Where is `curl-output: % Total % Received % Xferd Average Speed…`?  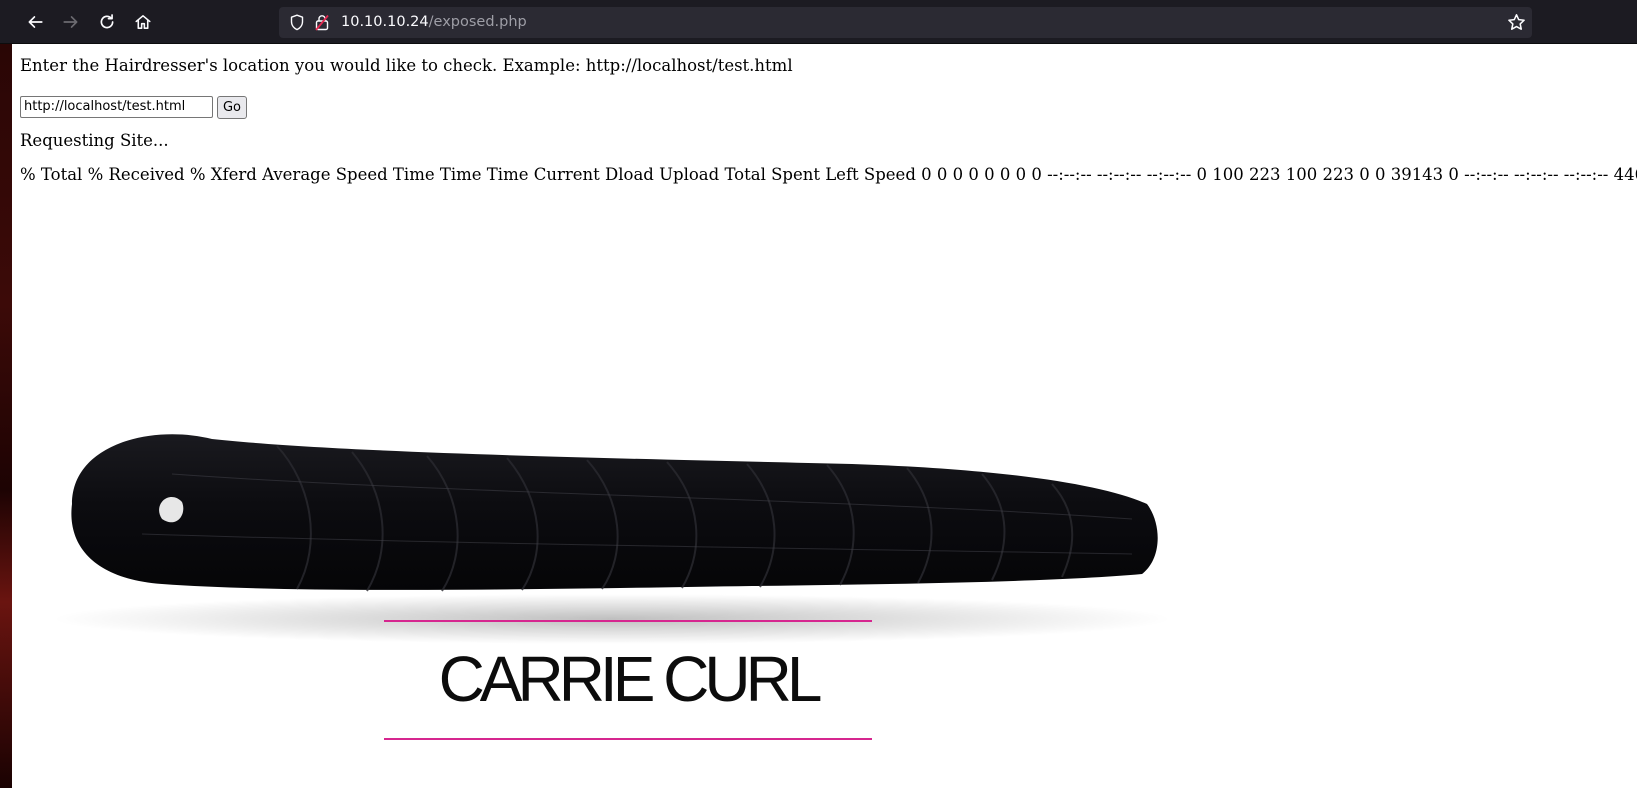 curl-output: % Total % Received % Xferd Average Speed… is located at coordinates (828, 174).